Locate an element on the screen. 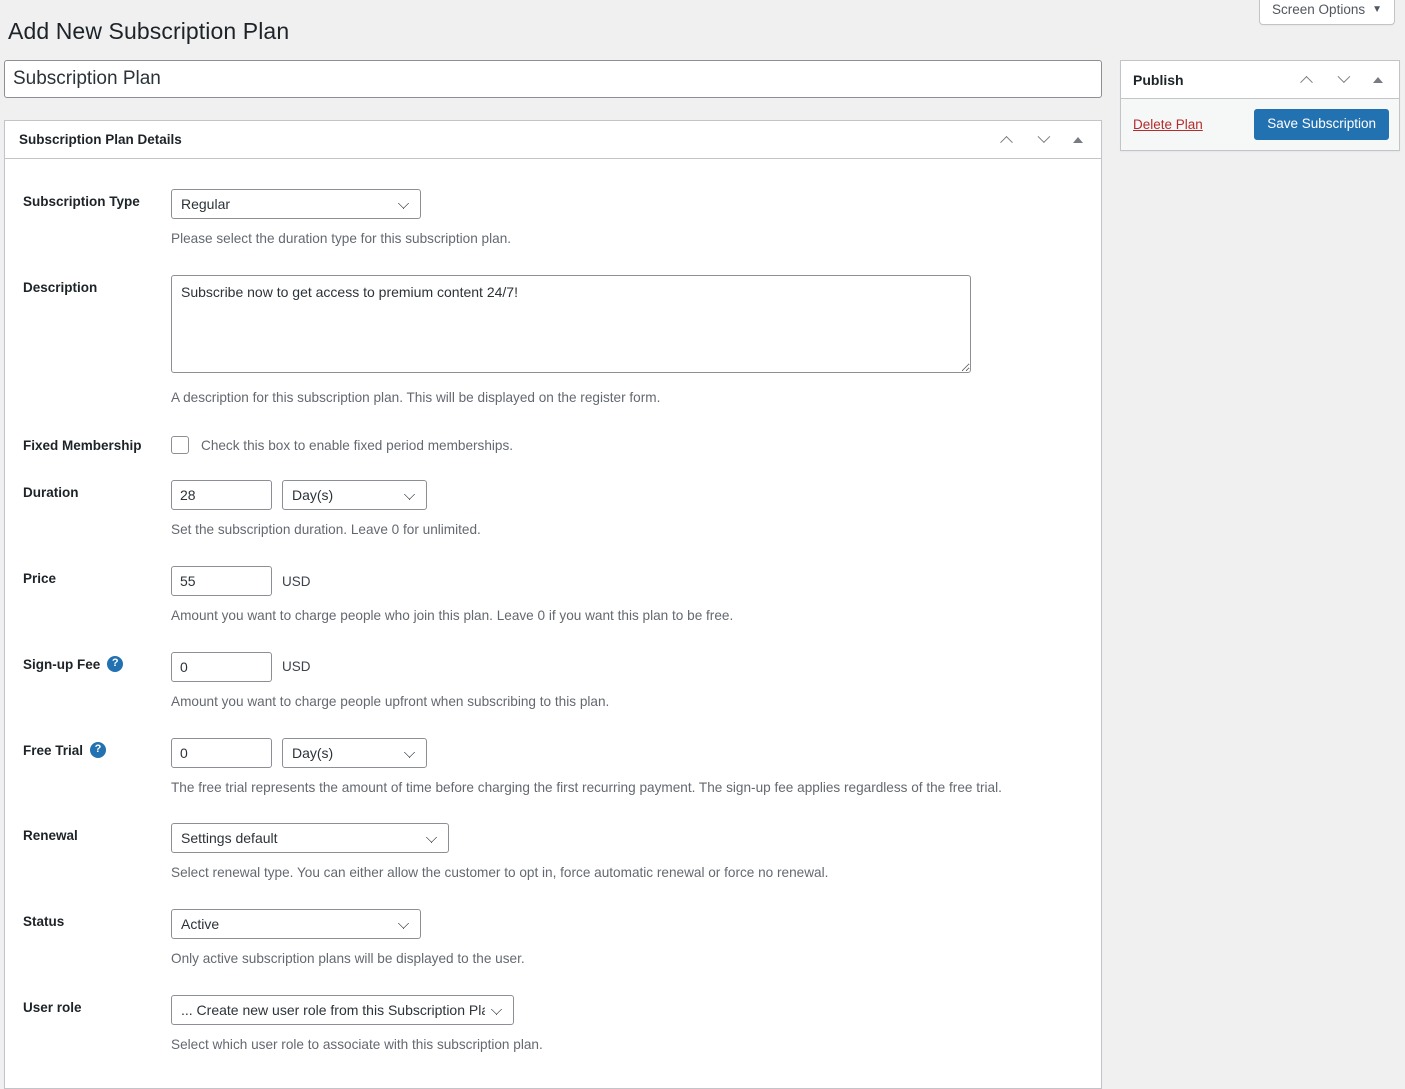  duration-unit-select: Day(s) is located at coordinates (354, 495).